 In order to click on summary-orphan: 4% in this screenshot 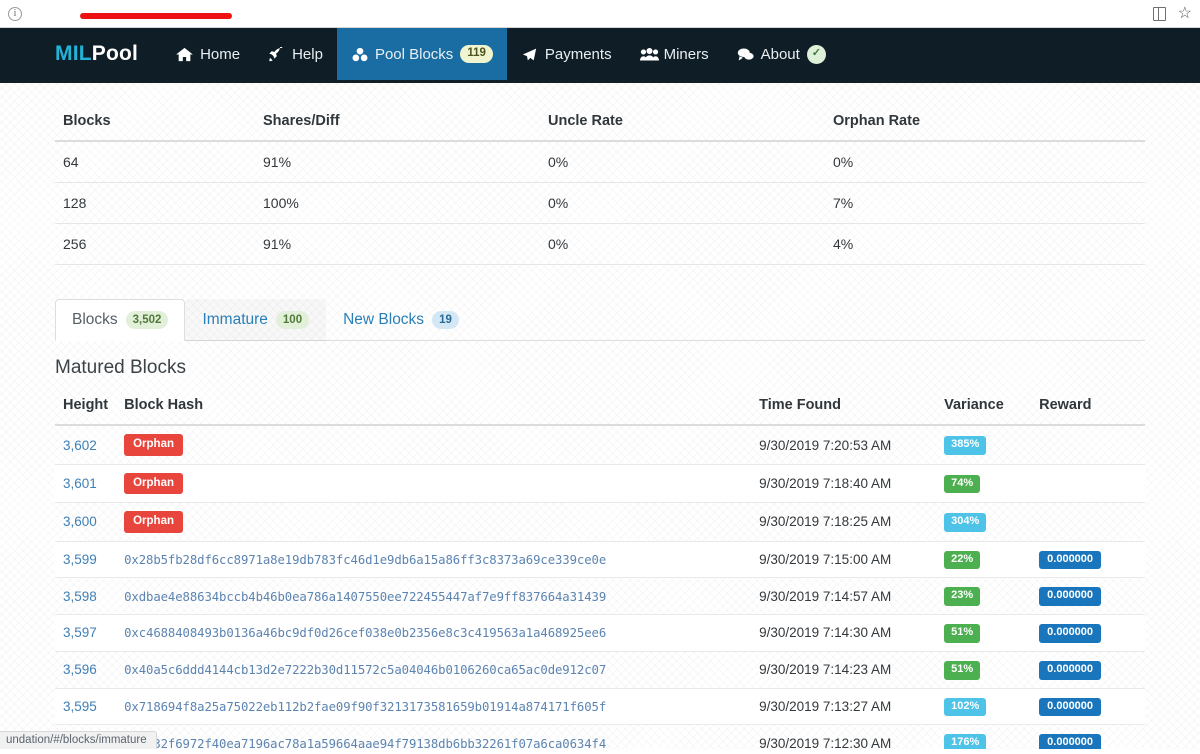, I will do `click(985, 244)`.